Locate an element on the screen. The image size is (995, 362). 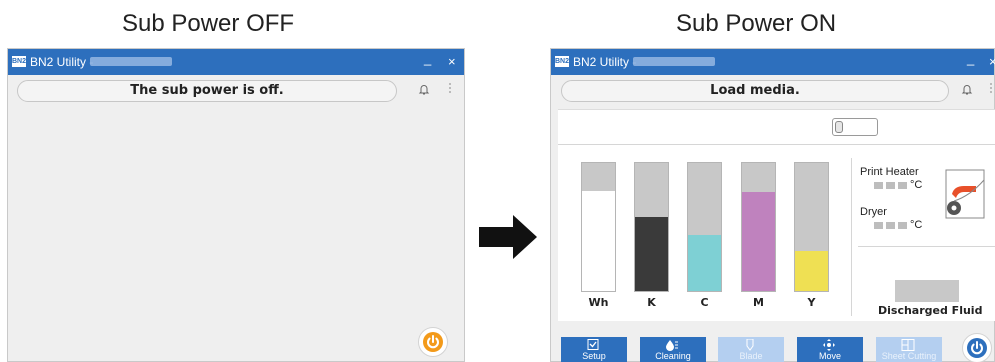
ink-level-magenta is located at coordinates (758, 227).